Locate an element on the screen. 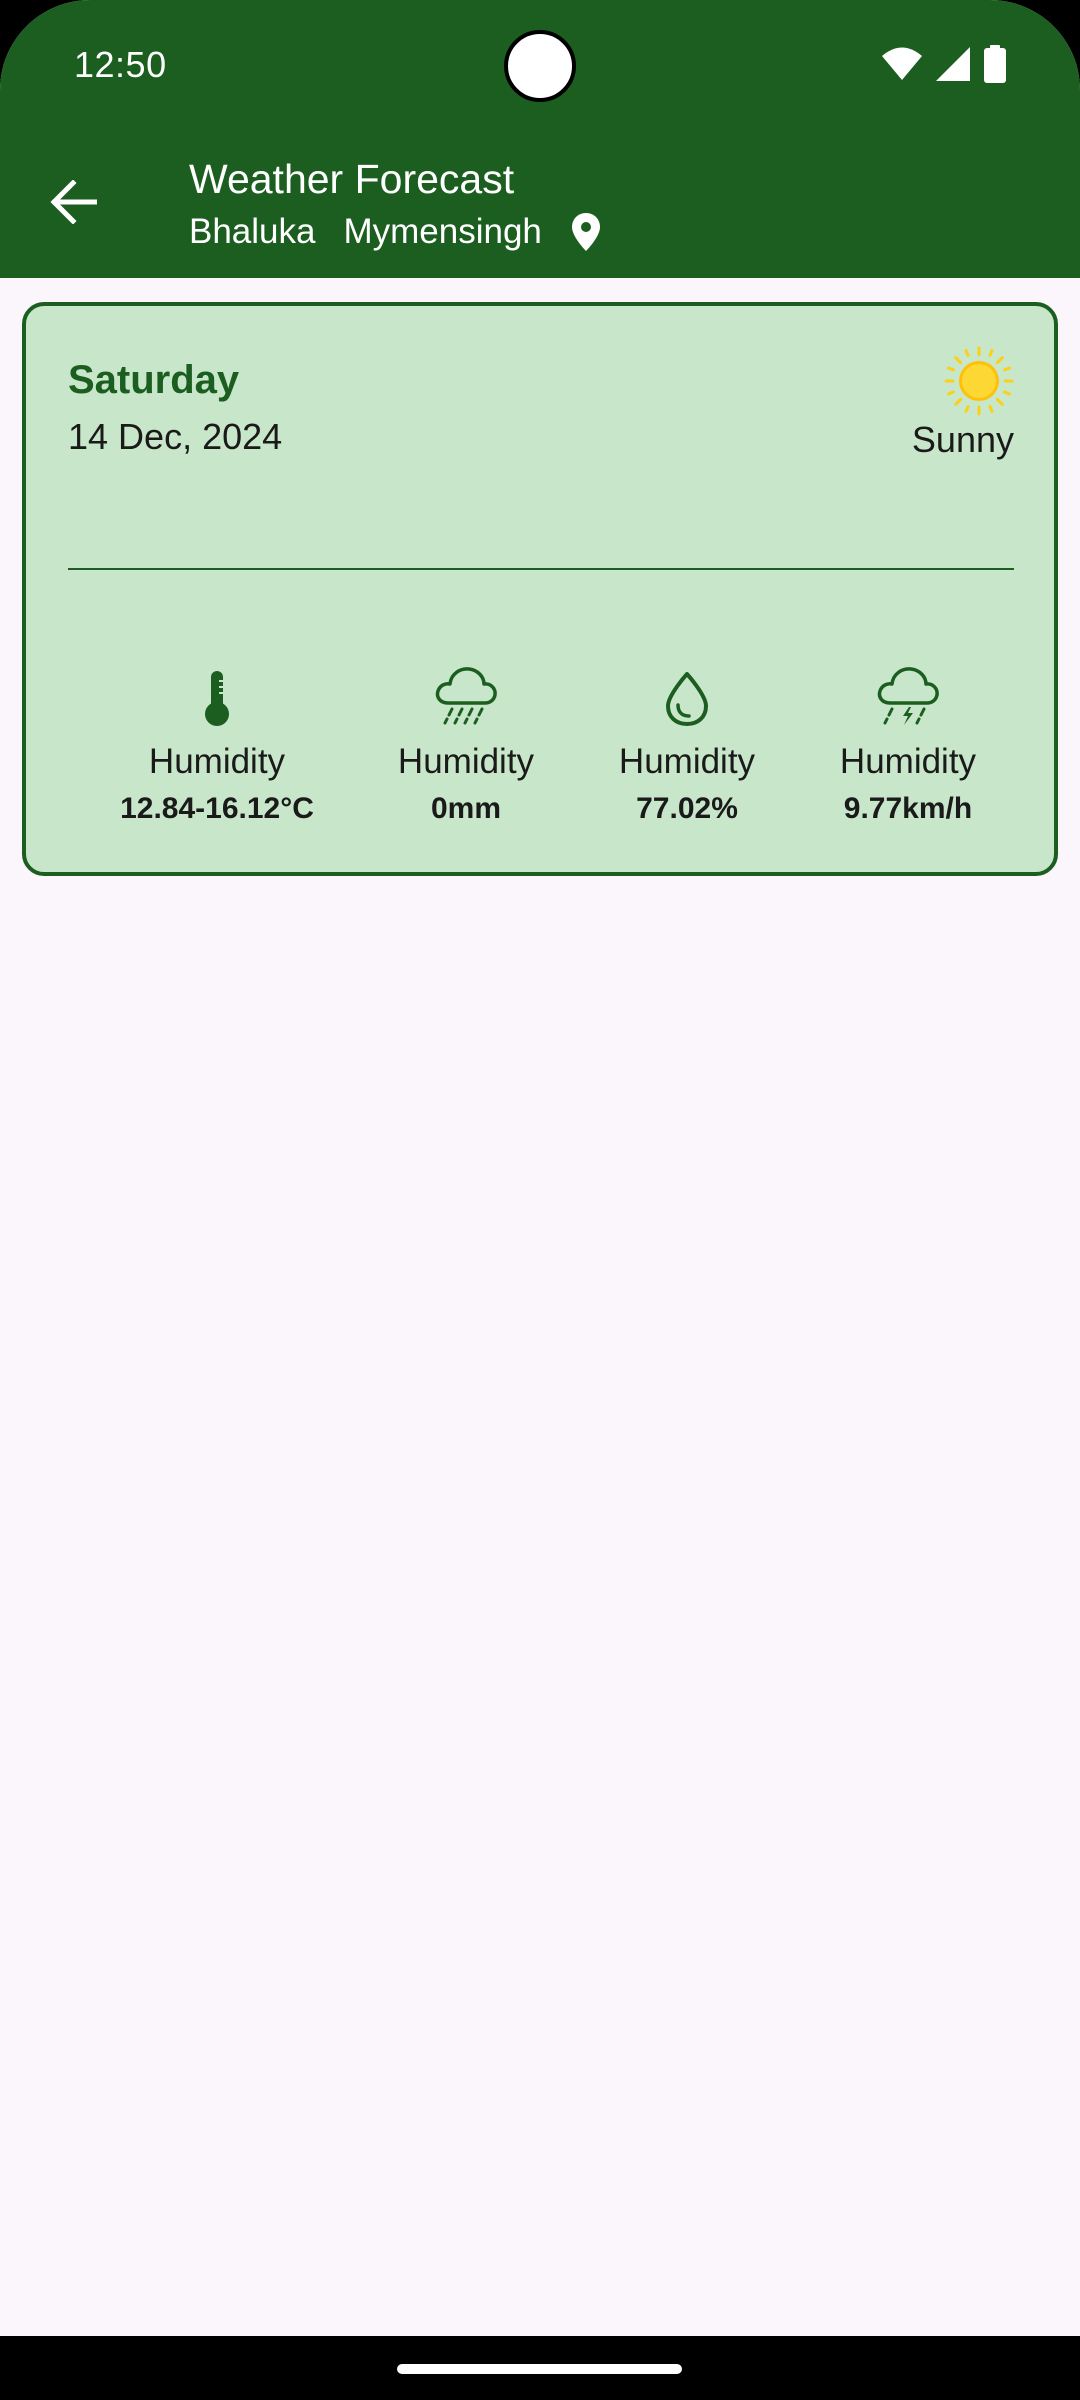 Image resolution: width=1080 pixels, height=2400 pixels. stat-rainfall: Humidity 0mm is located at coordinates (466, 746).